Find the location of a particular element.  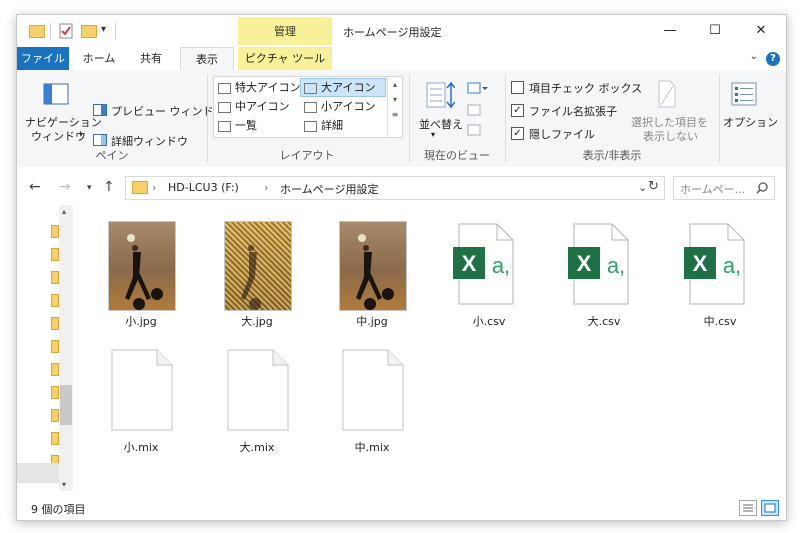

file-item: X a, 中.csv is located at coordinates (720, 273).